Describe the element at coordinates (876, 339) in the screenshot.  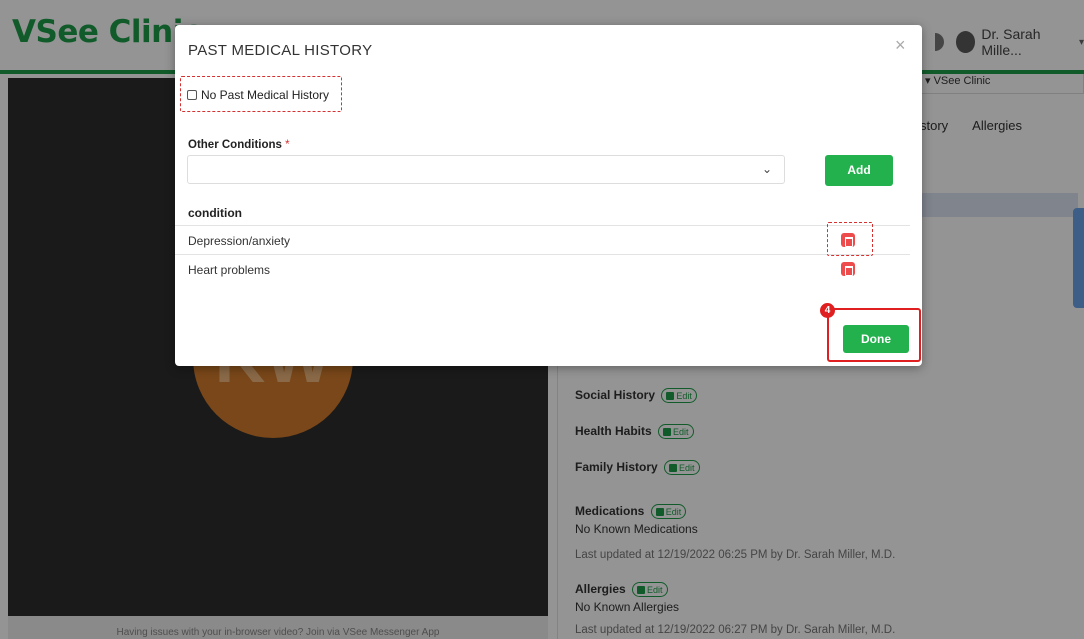
I see `done-button: Done` at that location.